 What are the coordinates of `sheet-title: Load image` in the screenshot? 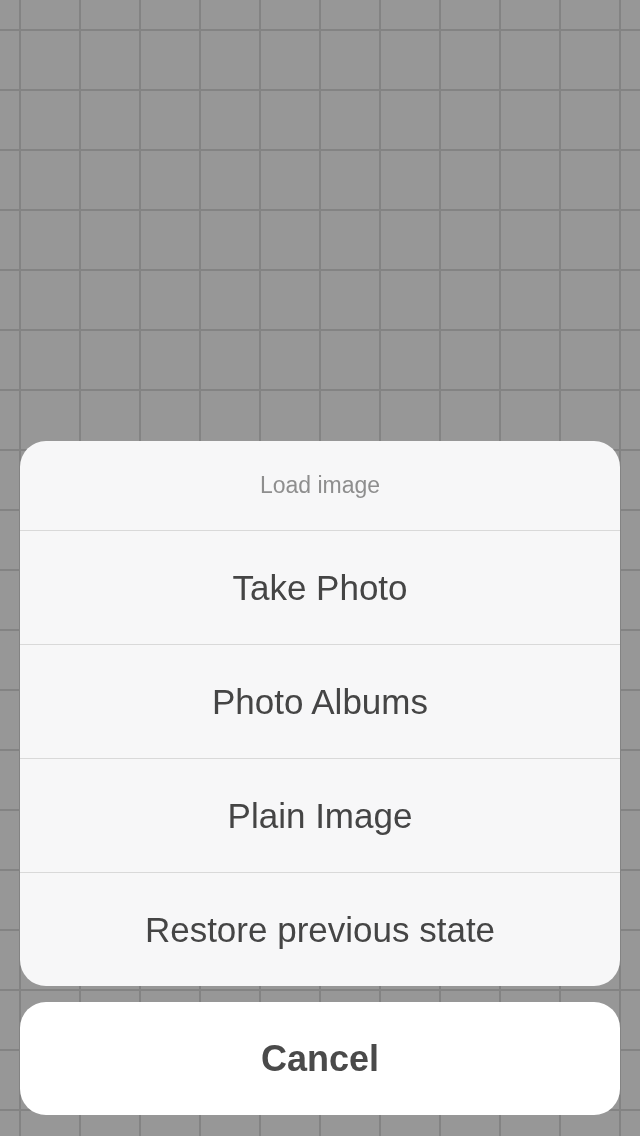 It's located at (320, 485).